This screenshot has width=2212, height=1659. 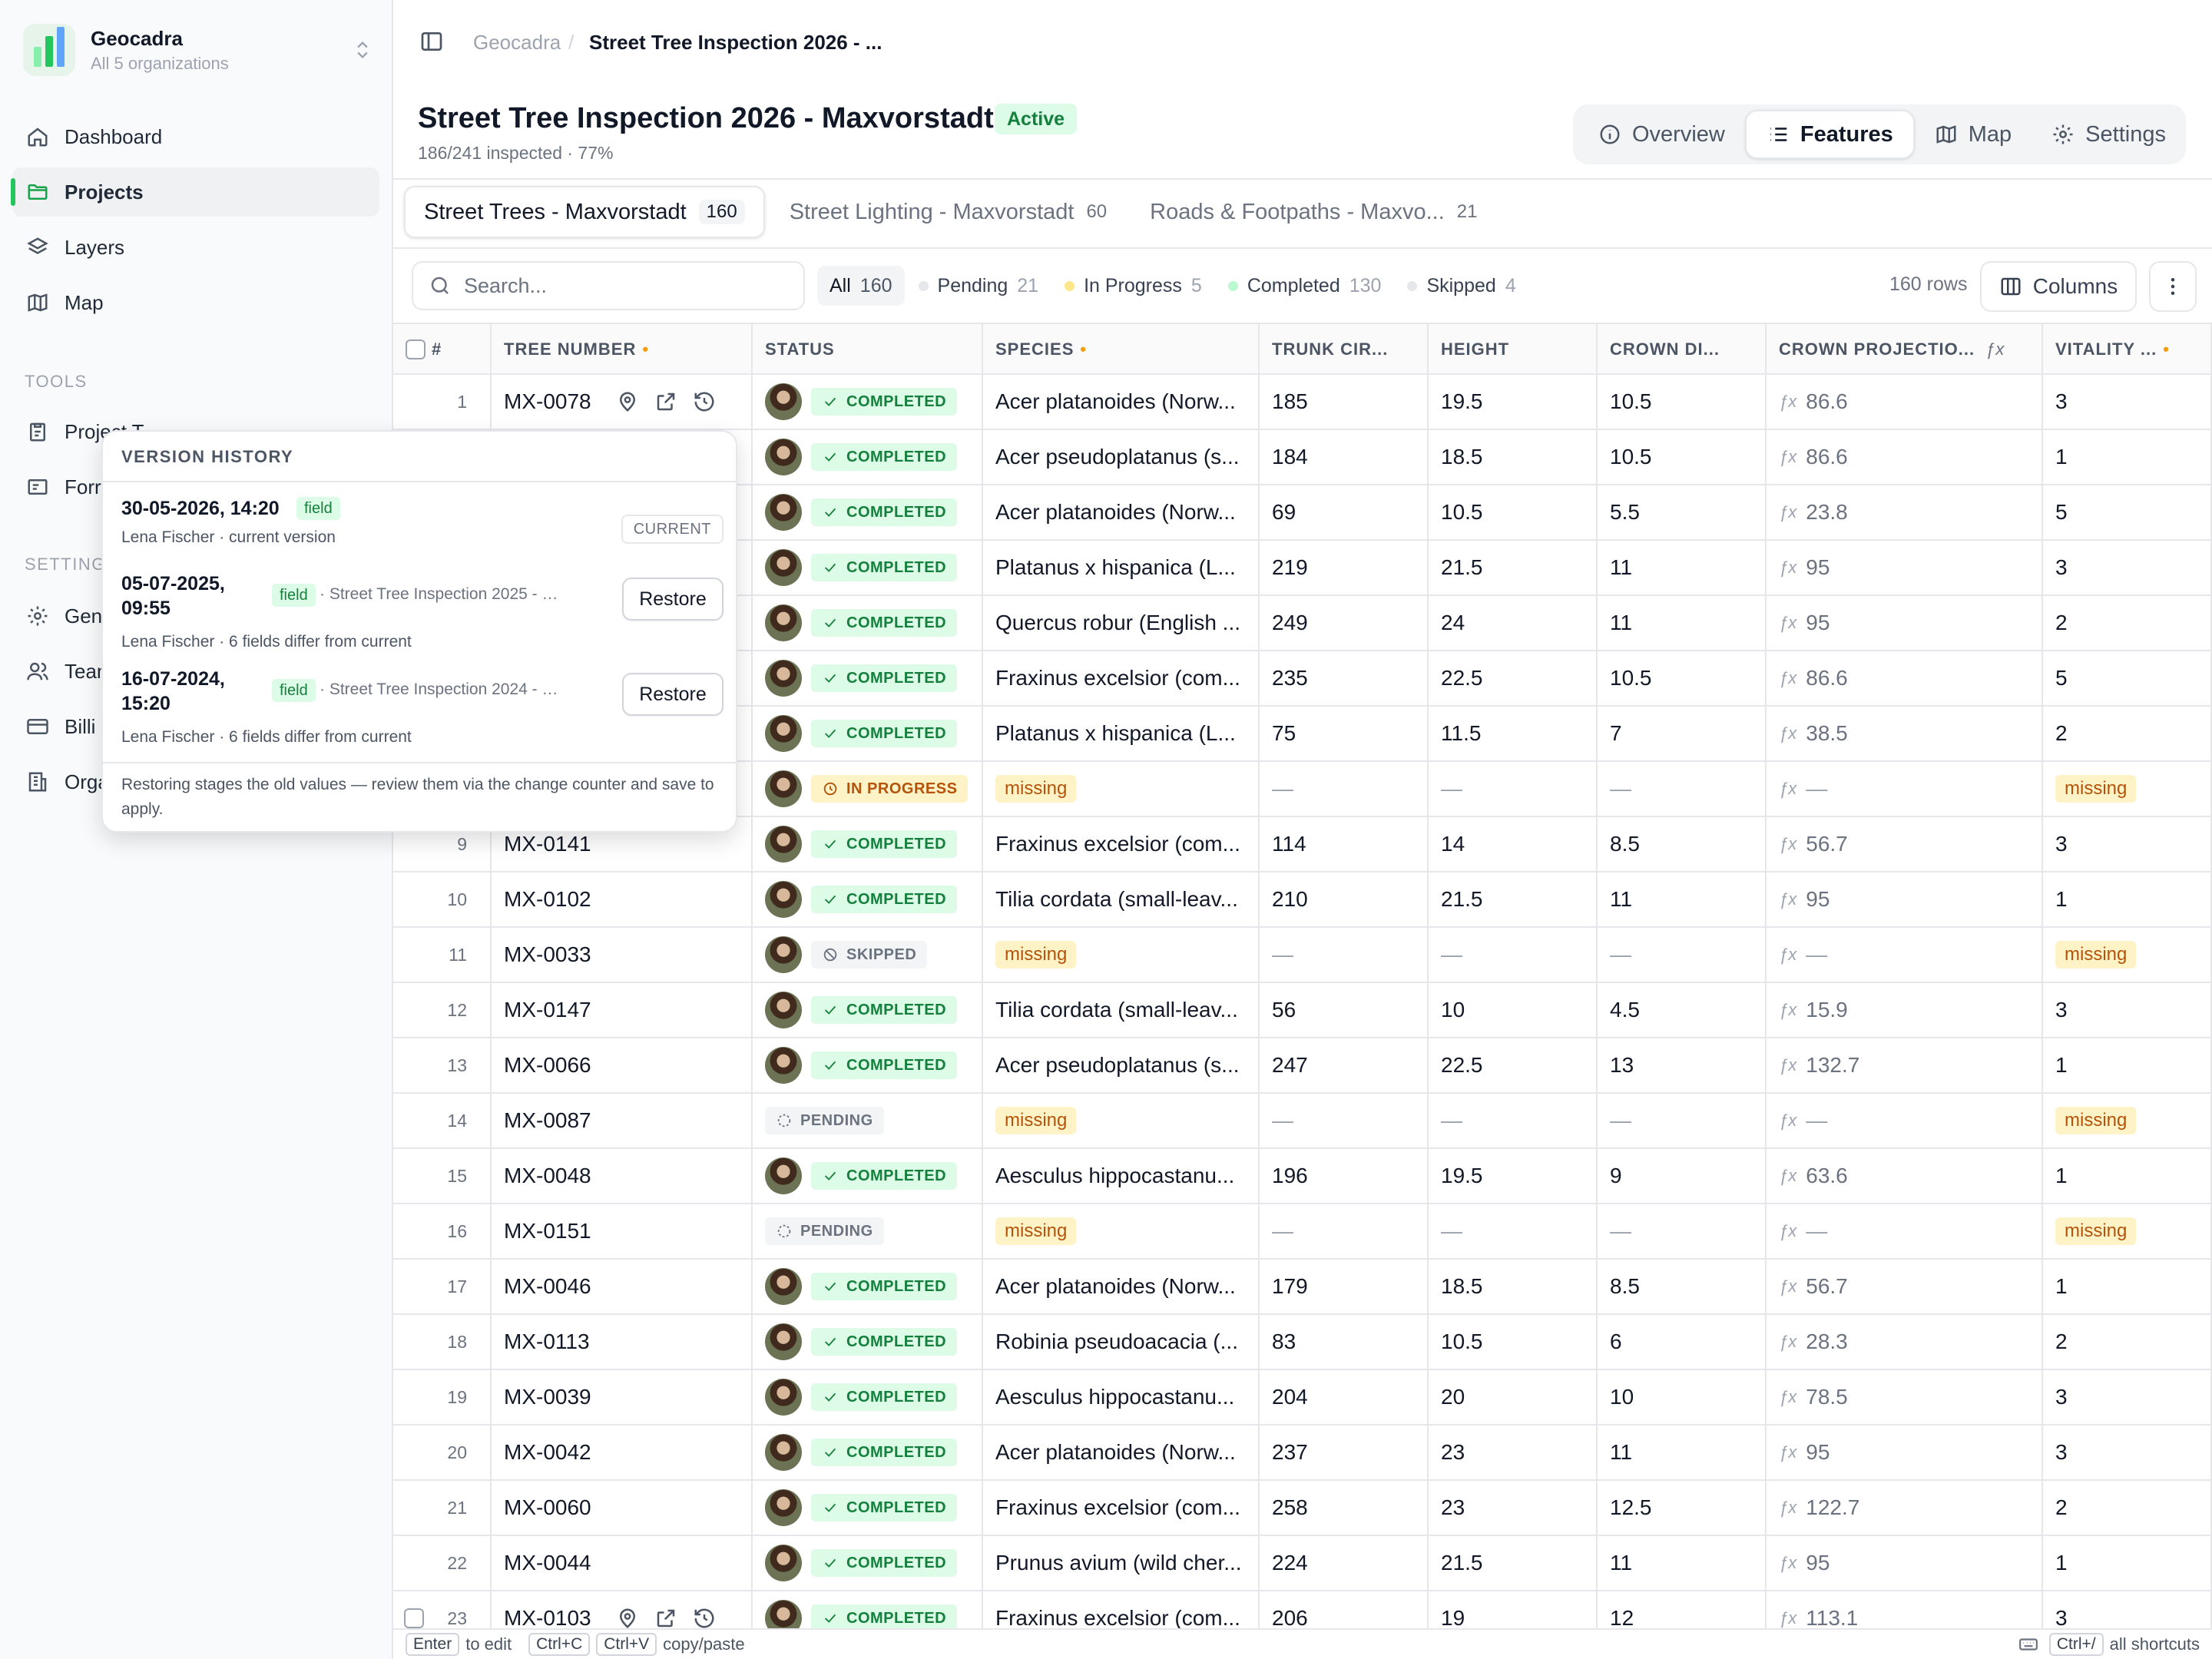 What do you see at coordinates (1905, 1065) in the screenshot?
I see `table-cell: ƒx 132.7` at bounding box center [1905, 1065].